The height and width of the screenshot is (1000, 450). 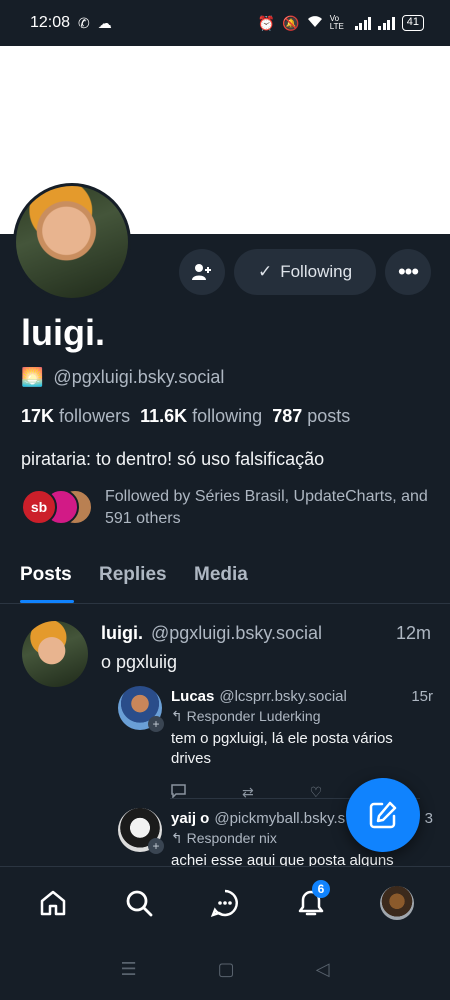 I want to click on profile-avatar, so click(x=72, y=242).